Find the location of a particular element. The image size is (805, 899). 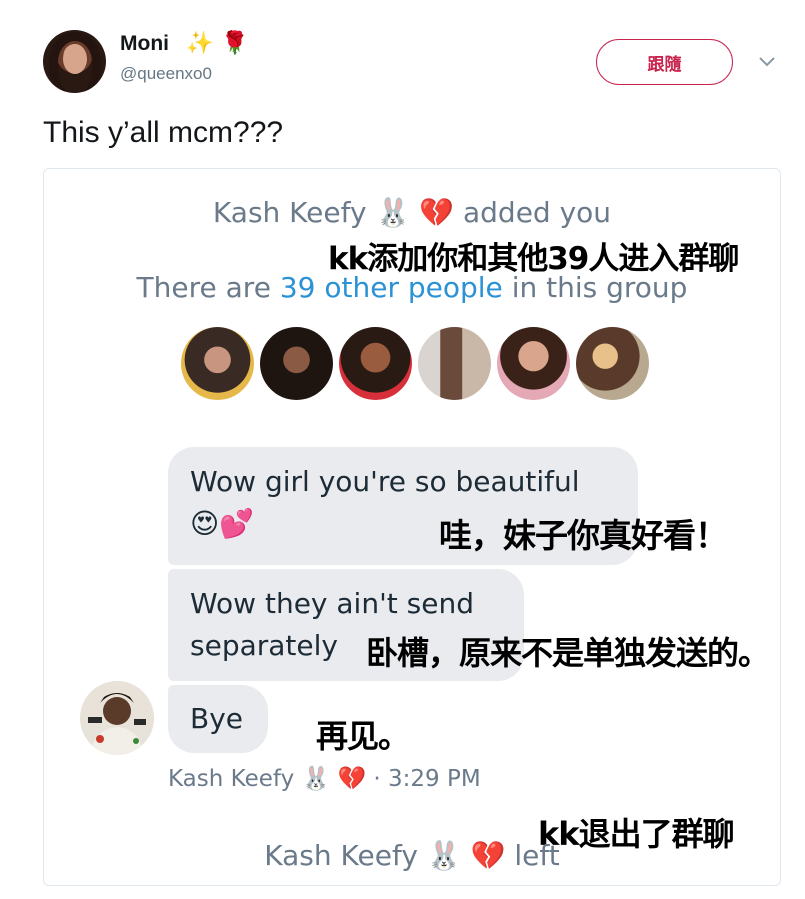

added-you-line: Kash Keefy 🐰 💔 added you is located at coordinates (412, 212).